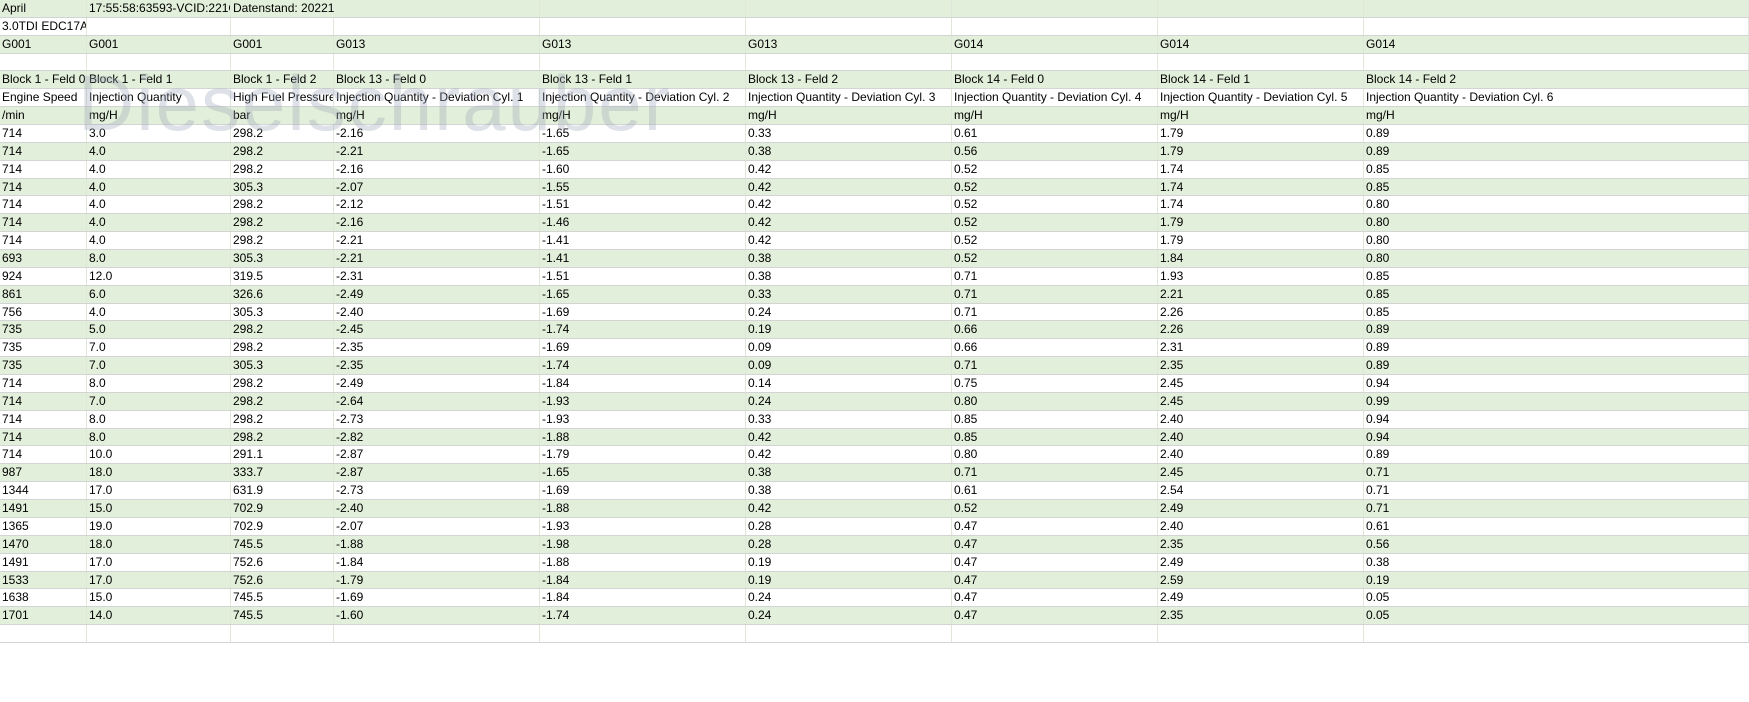 Image resolution: width=1749 pixels, height=702 pixels. I want to click on cell: -1.84, so click(437, 562).